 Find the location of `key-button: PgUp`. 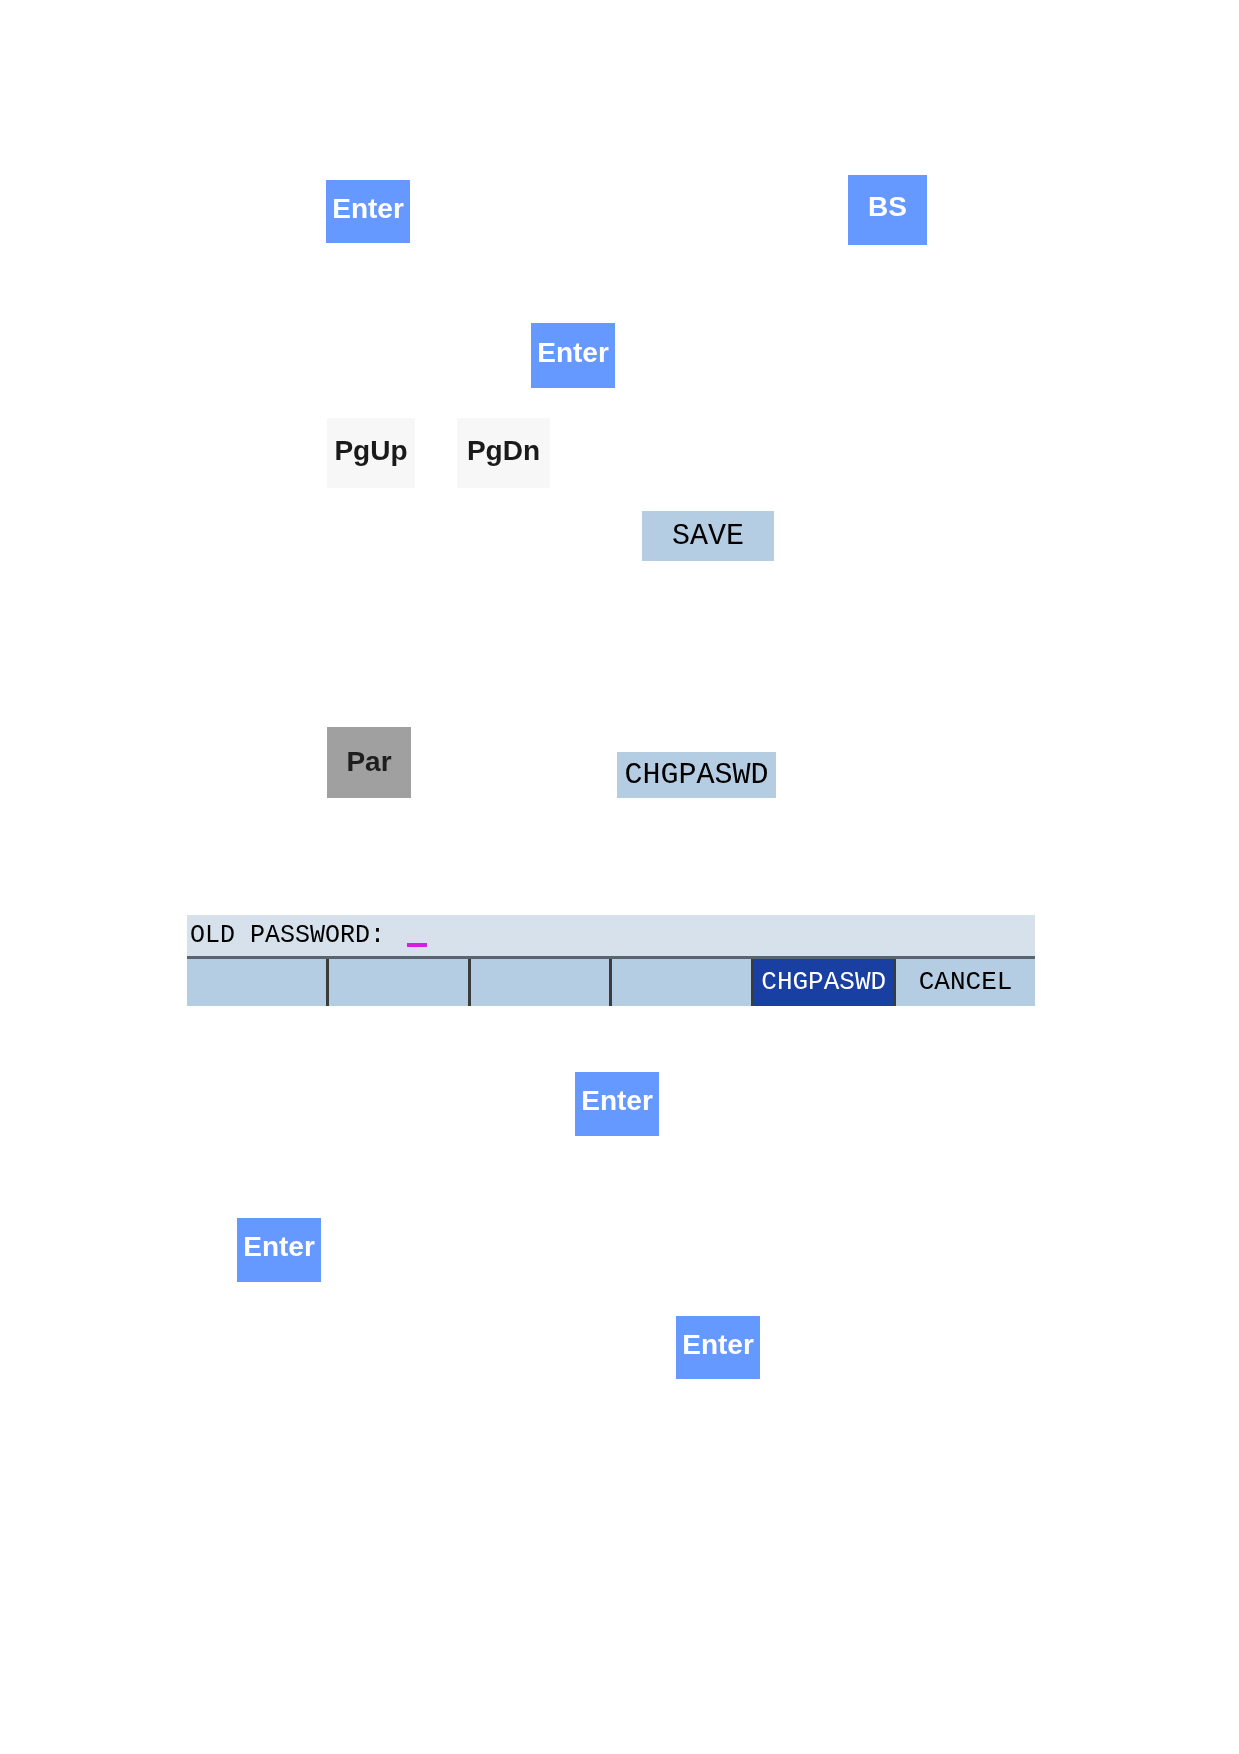

key-button: PgUp is located at coordinates (371, 453).